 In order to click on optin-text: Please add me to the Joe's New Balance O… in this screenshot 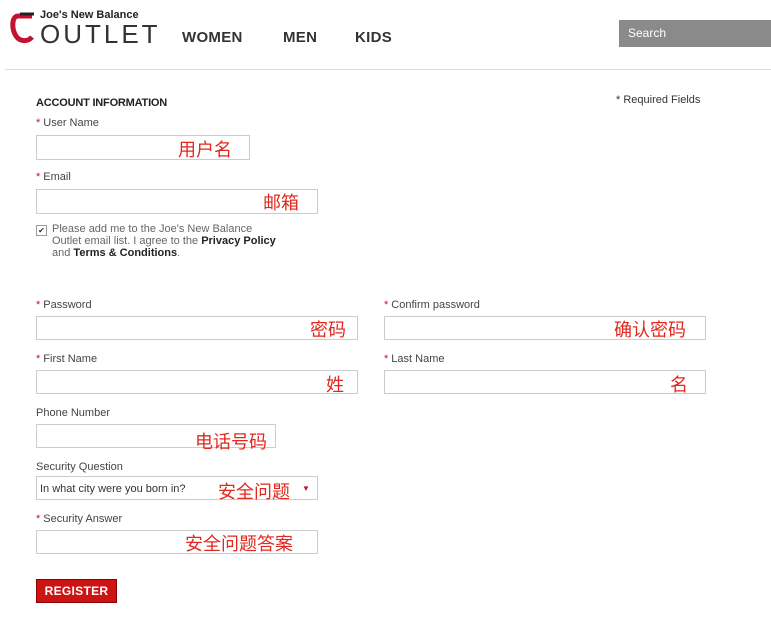, I will do `click(164, 241)`.